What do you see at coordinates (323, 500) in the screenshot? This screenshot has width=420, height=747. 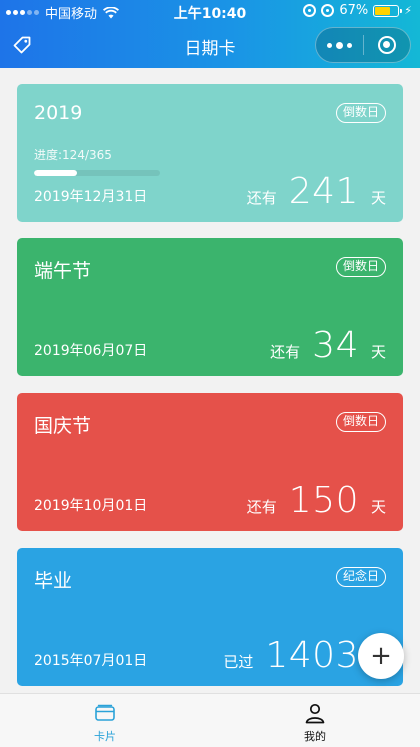 I see `count-number: 150` at bounding box center [323, 500].